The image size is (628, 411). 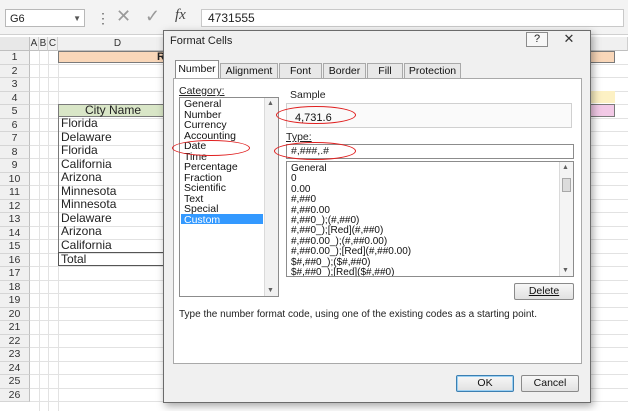 What do you see at coordinates (123, 16) in the screenshot?
I see `cancel-entry-icon: ✕` at bounding box center [123, 16].